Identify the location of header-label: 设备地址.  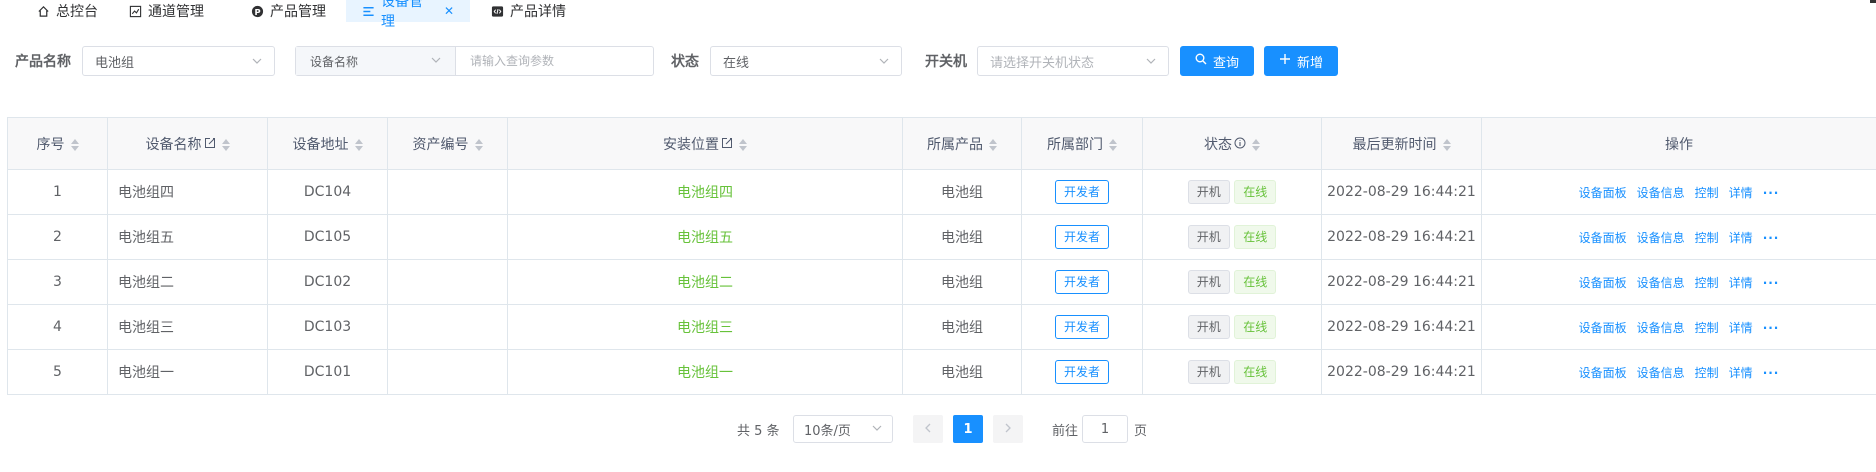
(320, 144).